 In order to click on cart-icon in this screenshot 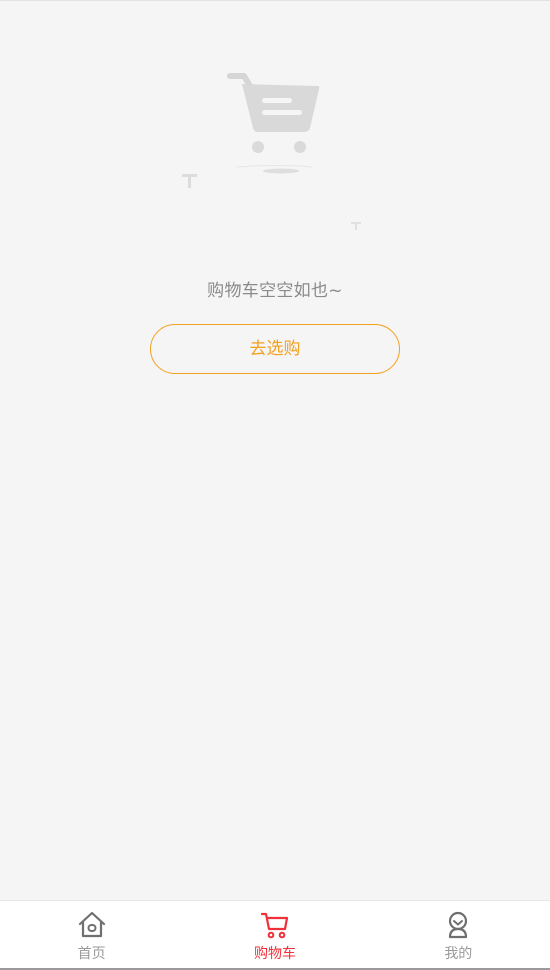, I will do `click(274, 925)`.